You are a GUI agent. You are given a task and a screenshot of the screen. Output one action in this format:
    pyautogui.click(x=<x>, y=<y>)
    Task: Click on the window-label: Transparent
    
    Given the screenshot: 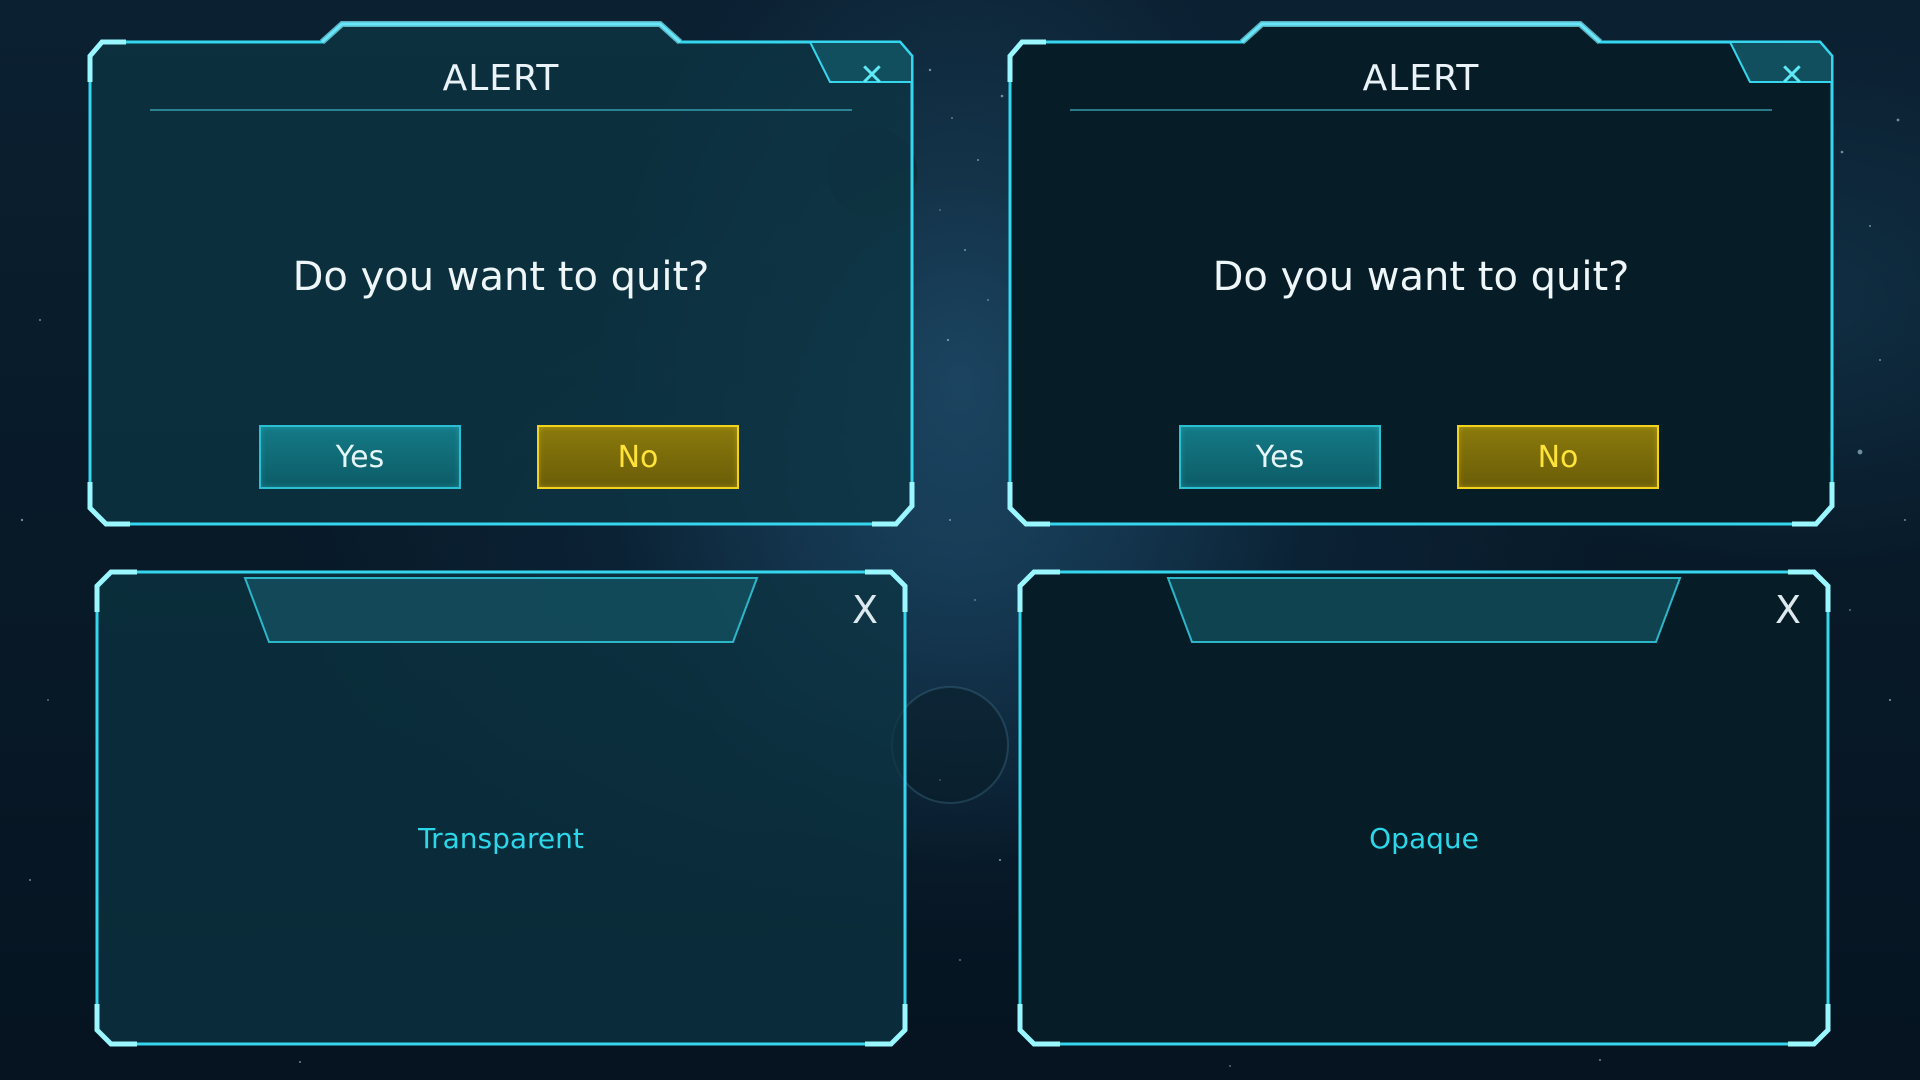 What is the action you would take?
    pyautogui.click(x=501, y=838)
    